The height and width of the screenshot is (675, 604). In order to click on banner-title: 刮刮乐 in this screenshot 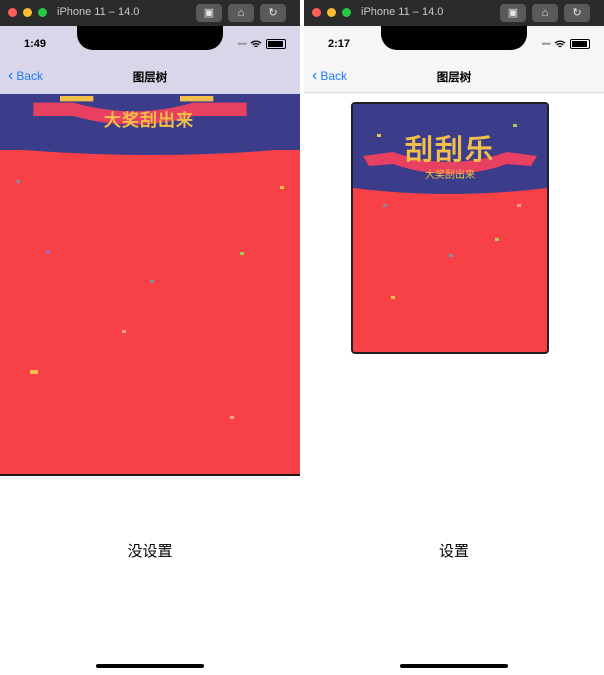, I will do `click(449, 149)`.